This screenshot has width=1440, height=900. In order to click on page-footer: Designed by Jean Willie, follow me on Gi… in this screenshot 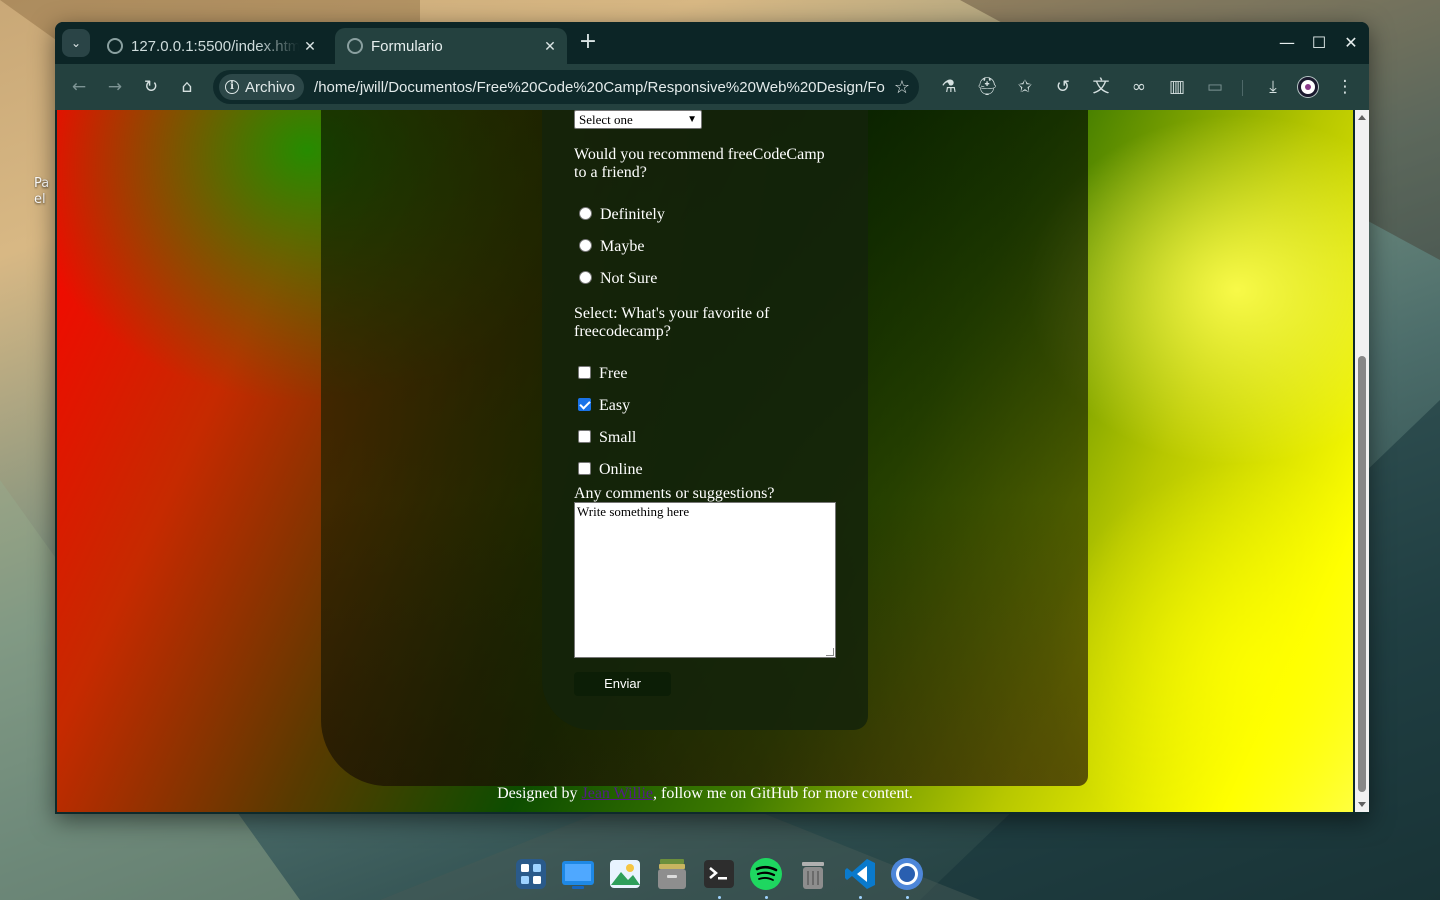, I will do `click(705, 794)`.